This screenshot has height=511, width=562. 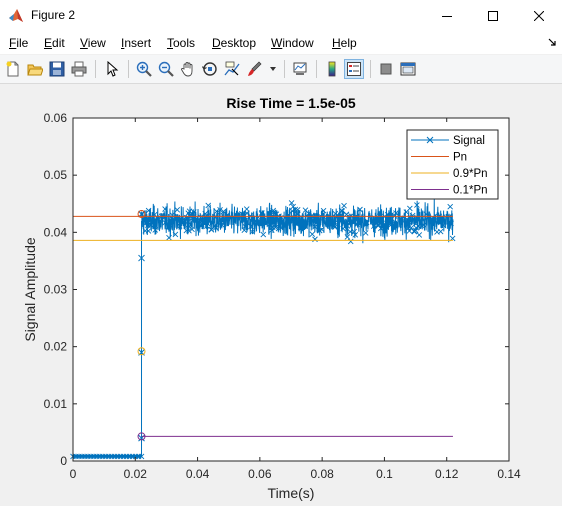 I want to click on print-icon, so click(x=79, y=69).